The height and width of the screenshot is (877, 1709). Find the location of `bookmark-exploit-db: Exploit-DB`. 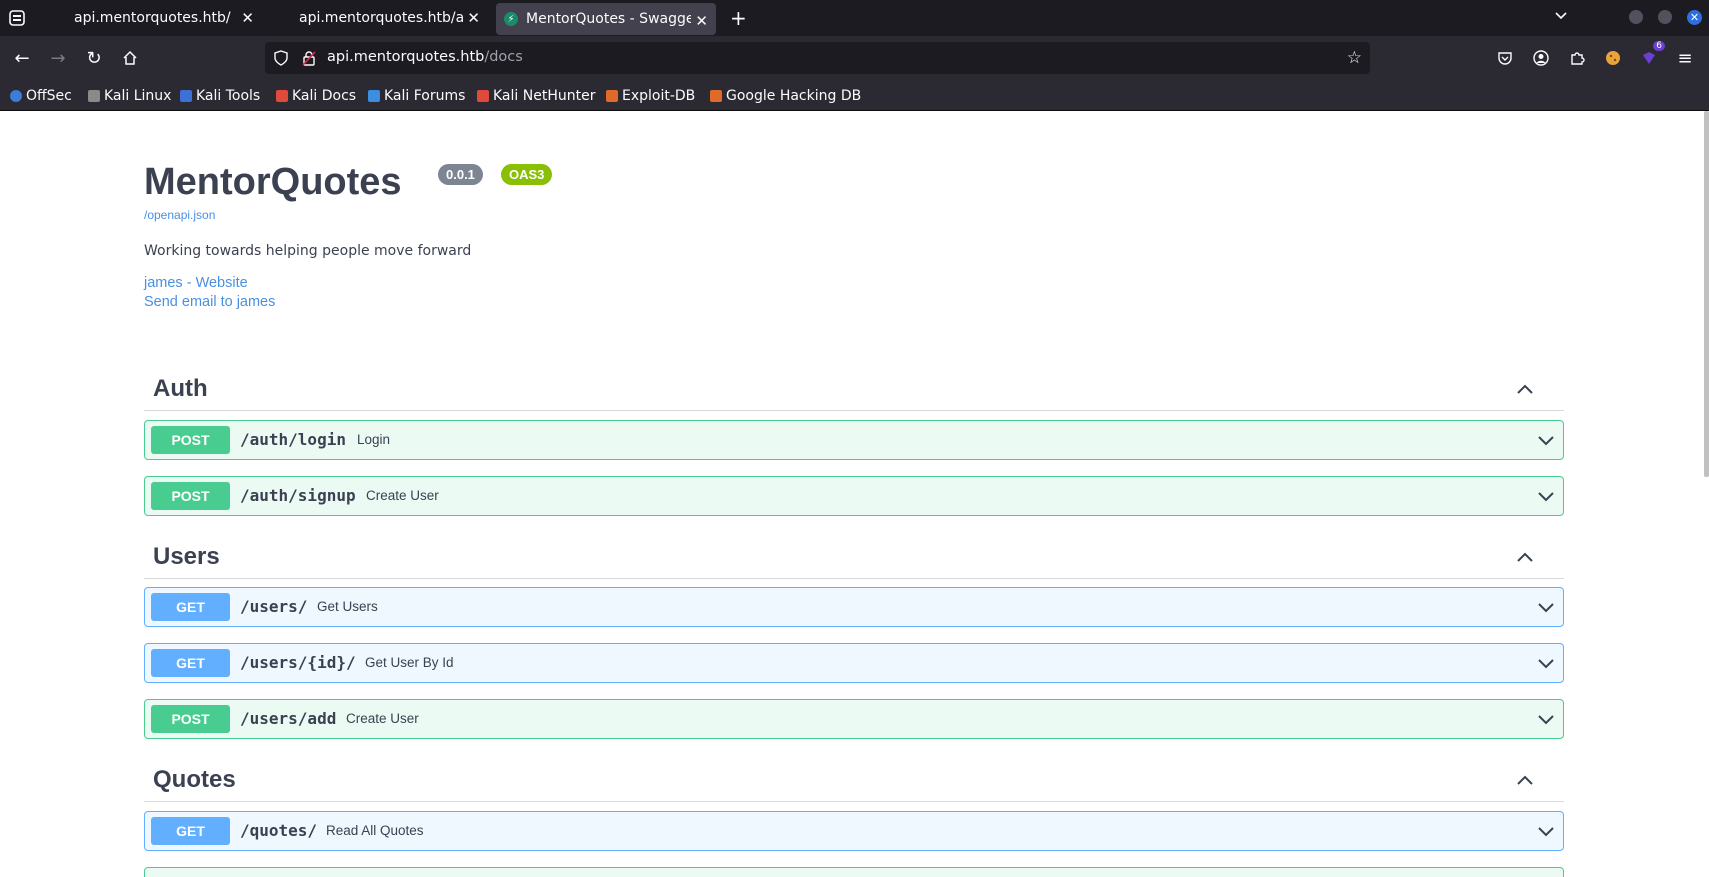

bookmark-exploit-db: Exploit-DB is located at coordinates (650, 96).